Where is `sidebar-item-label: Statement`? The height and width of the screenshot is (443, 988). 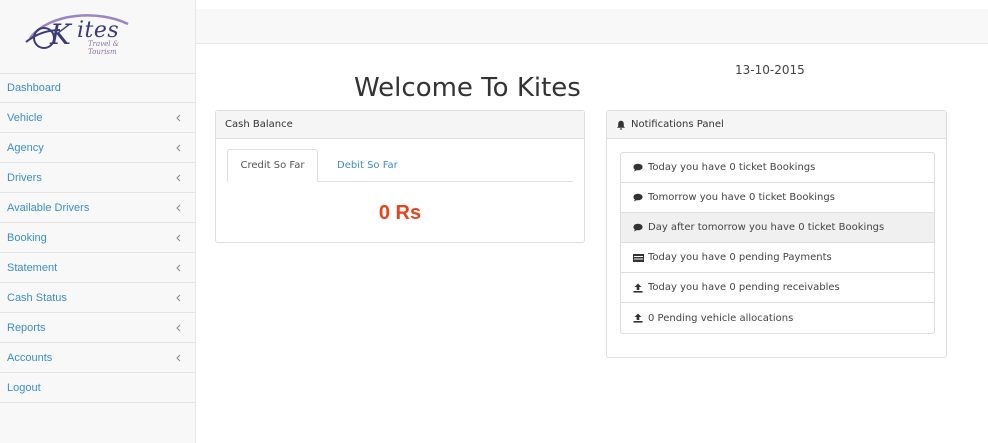
sidebar-item-label: Statement is located at coordinates (32, 267).